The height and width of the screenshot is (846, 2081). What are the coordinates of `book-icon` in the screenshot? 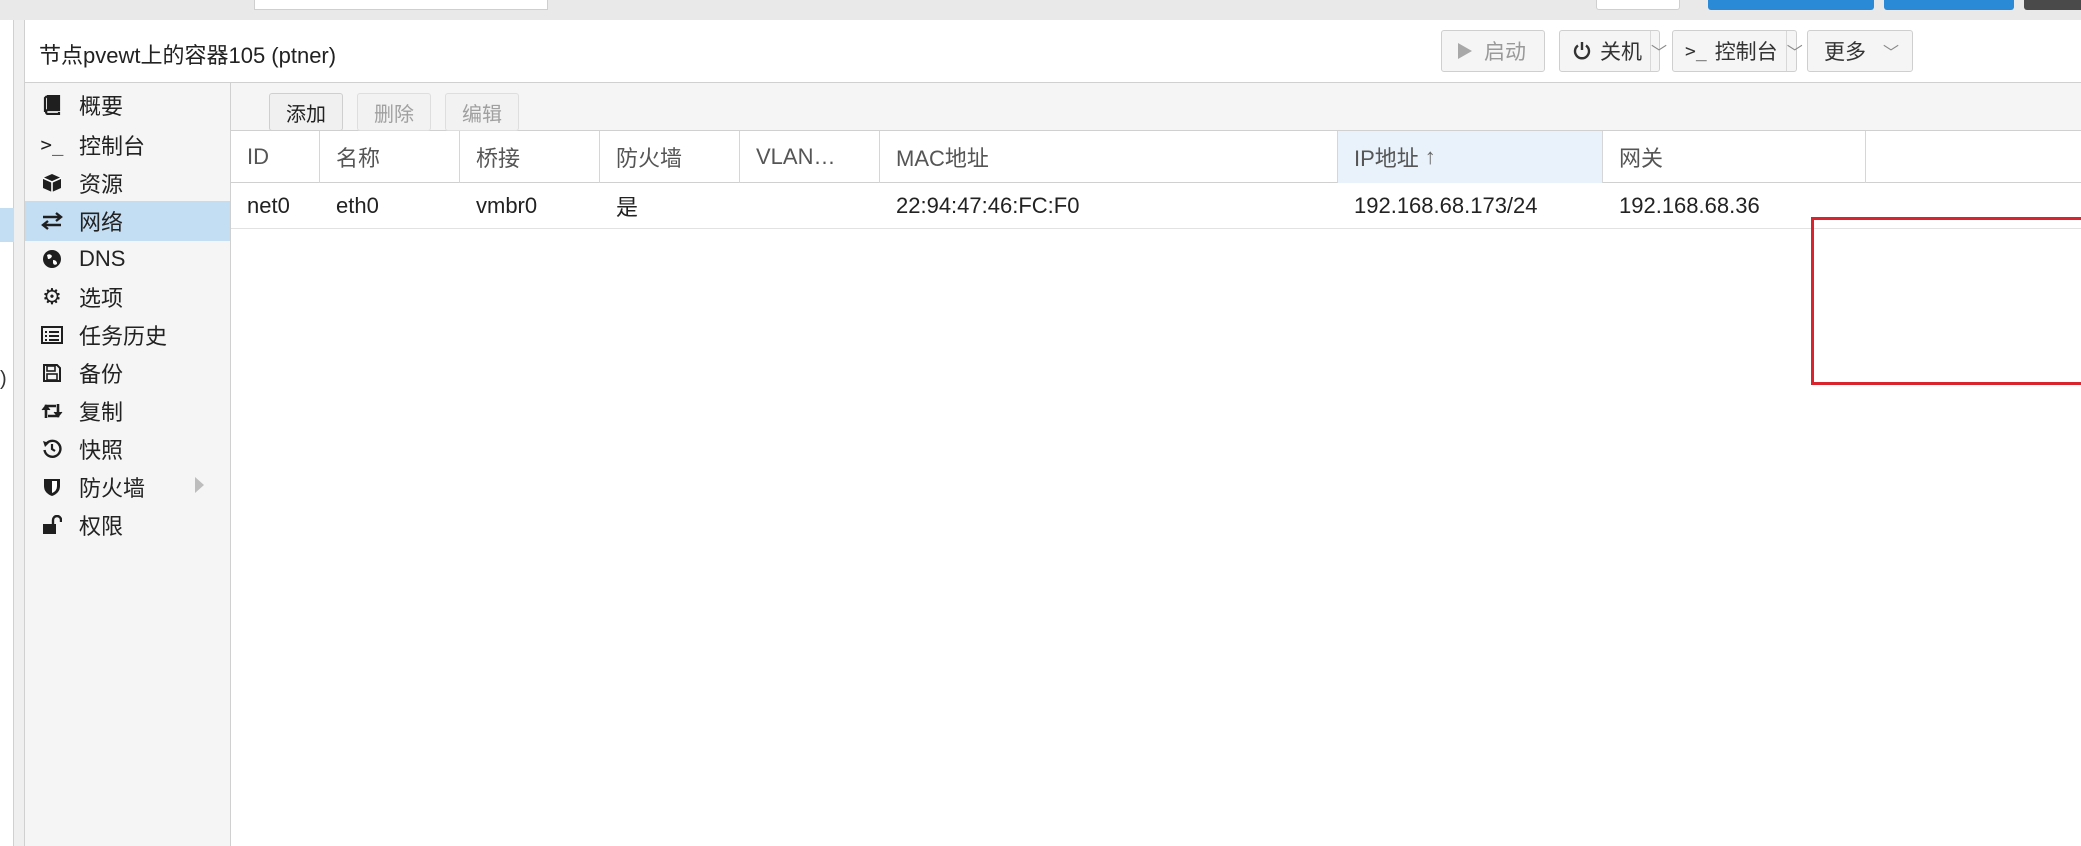 It's located at (52, 105).